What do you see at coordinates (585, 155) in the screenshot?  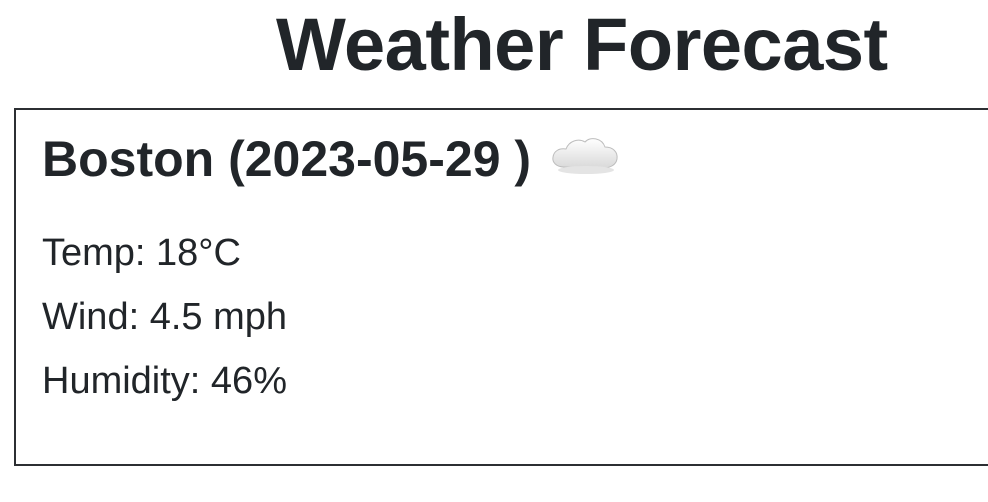 I see `cloud-icon` at bounding box center [585, 155].